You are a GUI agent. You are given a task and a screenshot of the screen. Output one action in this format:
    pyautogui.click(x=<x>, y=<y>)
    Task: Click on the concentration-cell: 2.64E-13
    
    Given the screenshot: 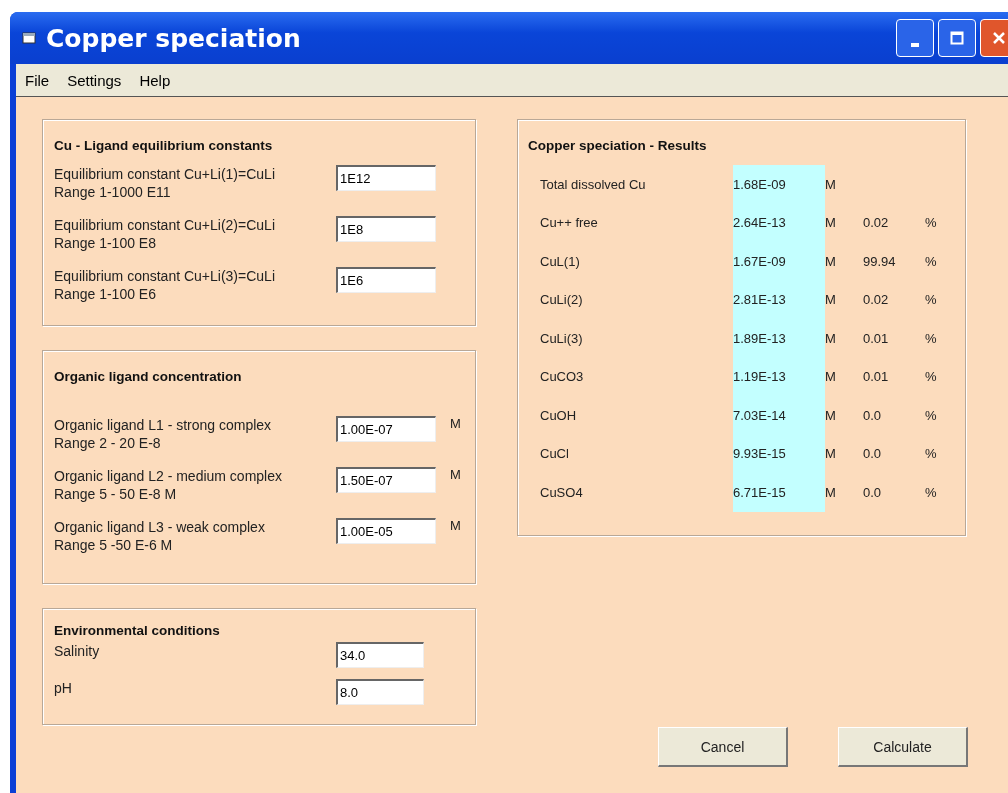 What is the action you would take?
    pyautogui.click(x=779, y=222)
    